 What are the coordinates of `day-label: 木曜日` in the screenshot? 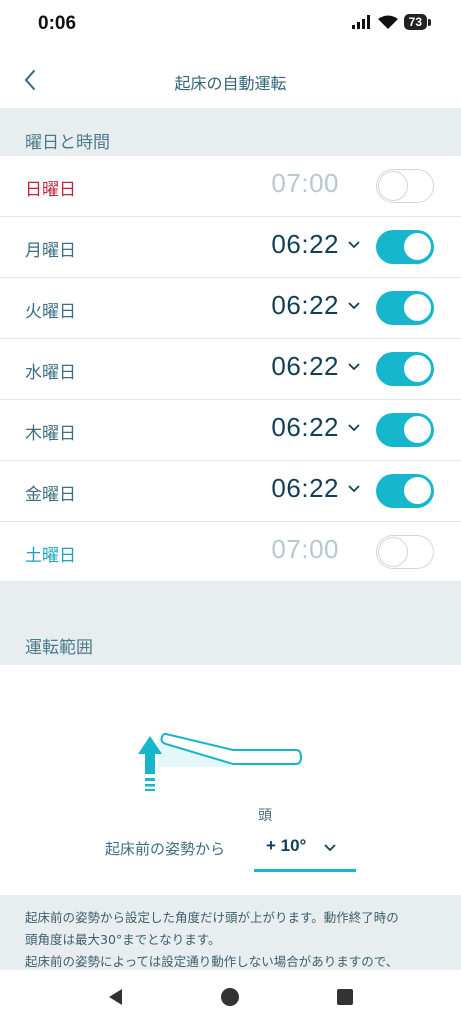 It's located at (50, 434).